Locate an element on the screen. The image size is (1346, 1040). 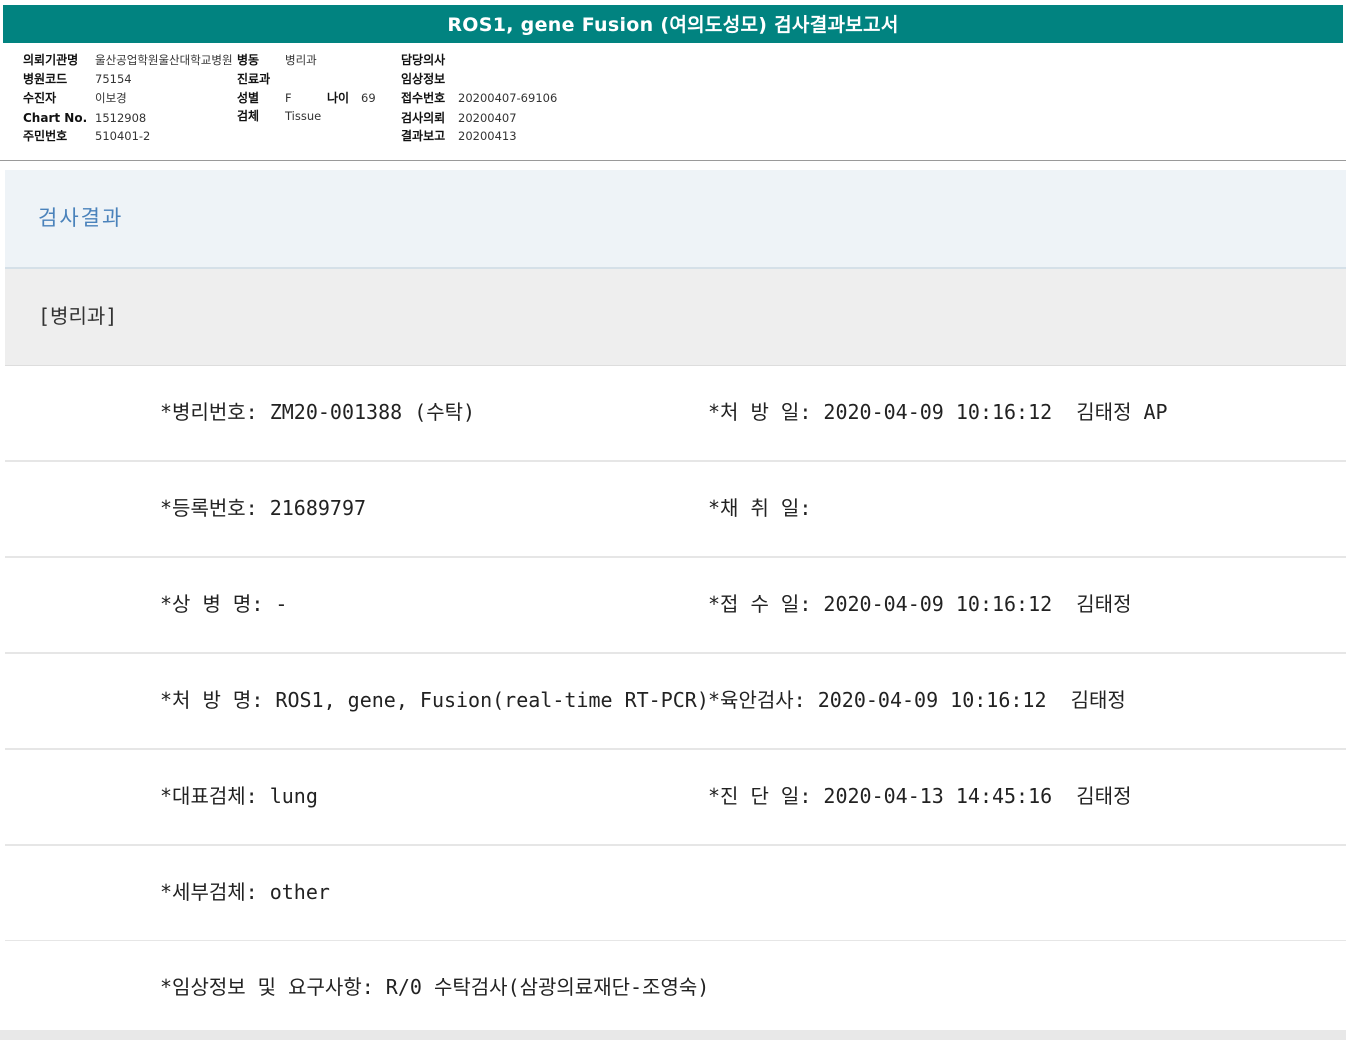
report-title: ROS1, gene Fusion (여의도성모) 검사결과보고서 is located at coordinates (673, 24).